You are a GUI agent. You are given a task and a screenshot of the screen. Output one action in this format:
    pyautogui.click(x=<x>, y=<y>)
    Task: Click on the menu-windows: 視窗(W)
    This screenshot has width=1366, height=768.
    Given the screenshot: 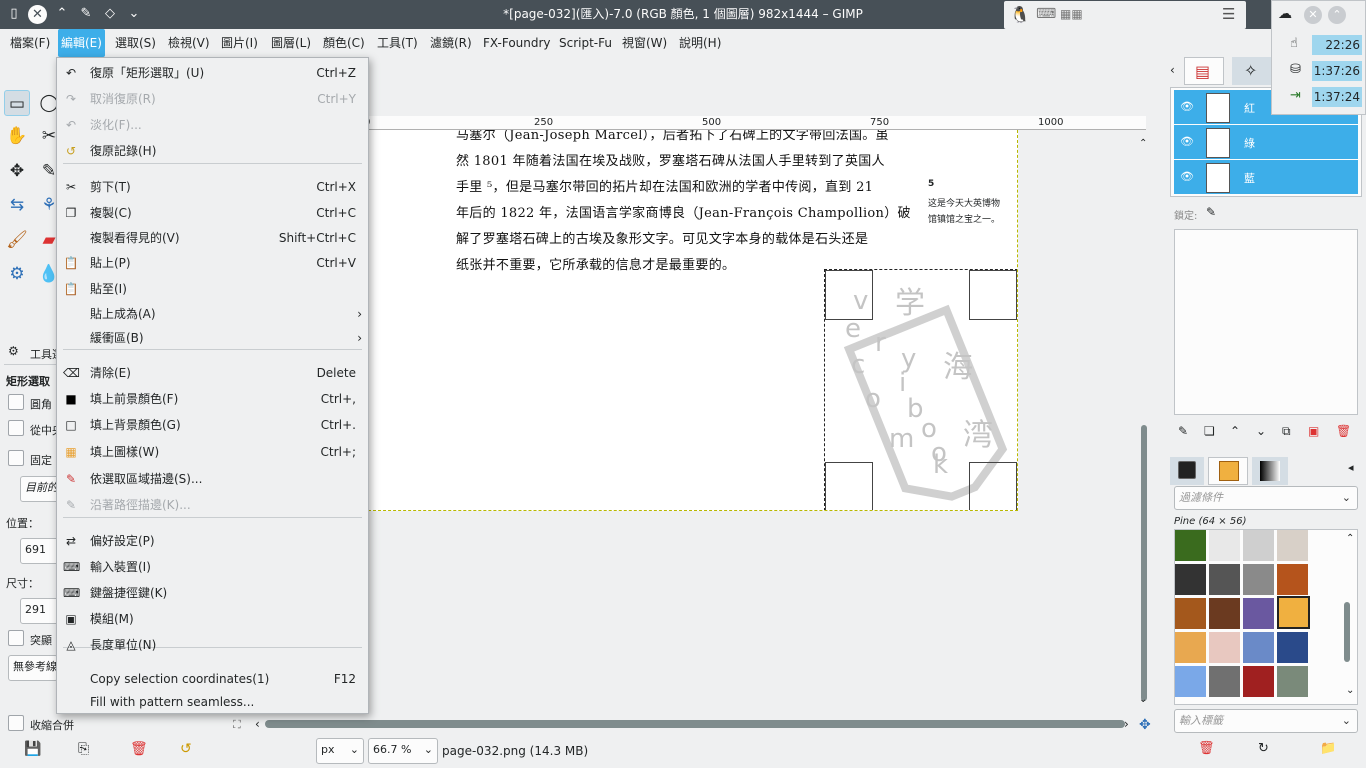 What is the action you would take?
    pyautogui.click(x=644, y=43)
    